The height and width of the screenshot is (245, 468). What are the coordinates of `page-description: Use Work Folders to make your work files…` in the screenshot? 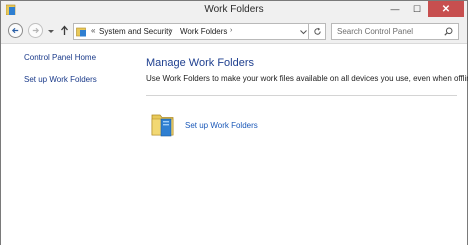 It's located at (307, 78).